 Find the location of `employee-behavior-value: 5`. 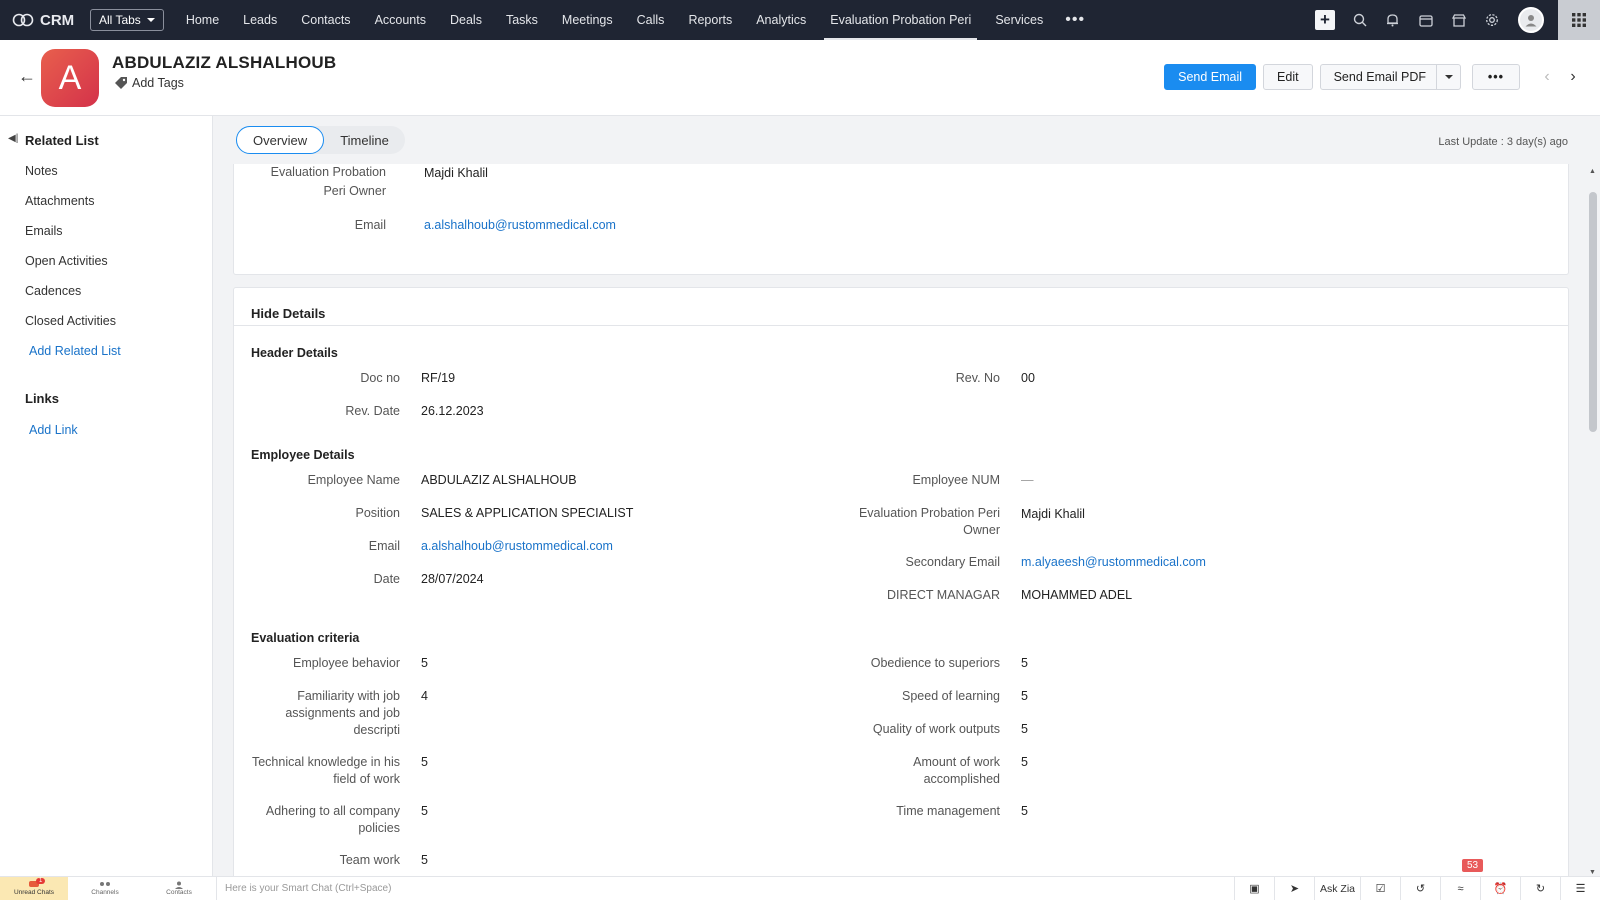

employee-behavior-value: 5 is located at coordinates (424, 663).